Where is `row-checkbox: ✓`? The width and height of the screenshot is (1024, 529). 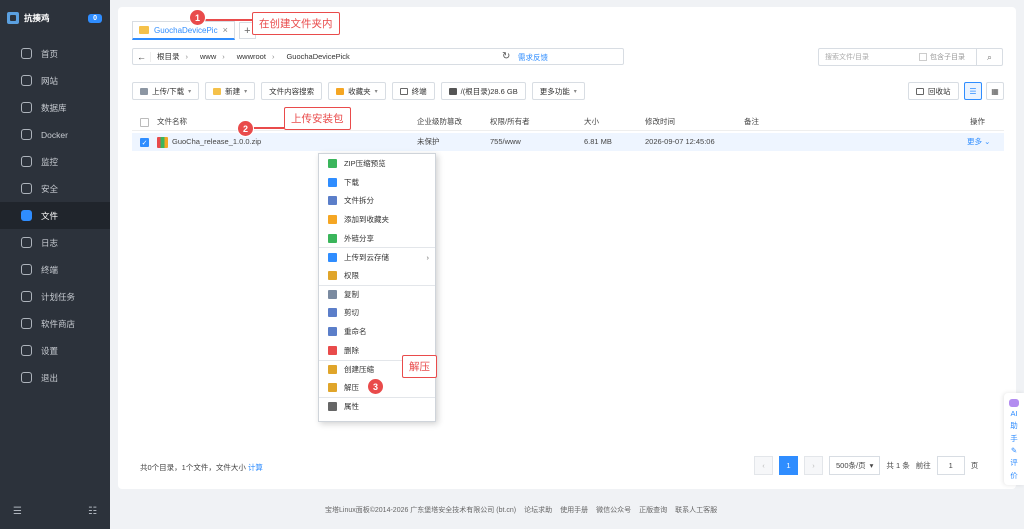
row-checkbox: ✓ is located at coordinates (144, 142).